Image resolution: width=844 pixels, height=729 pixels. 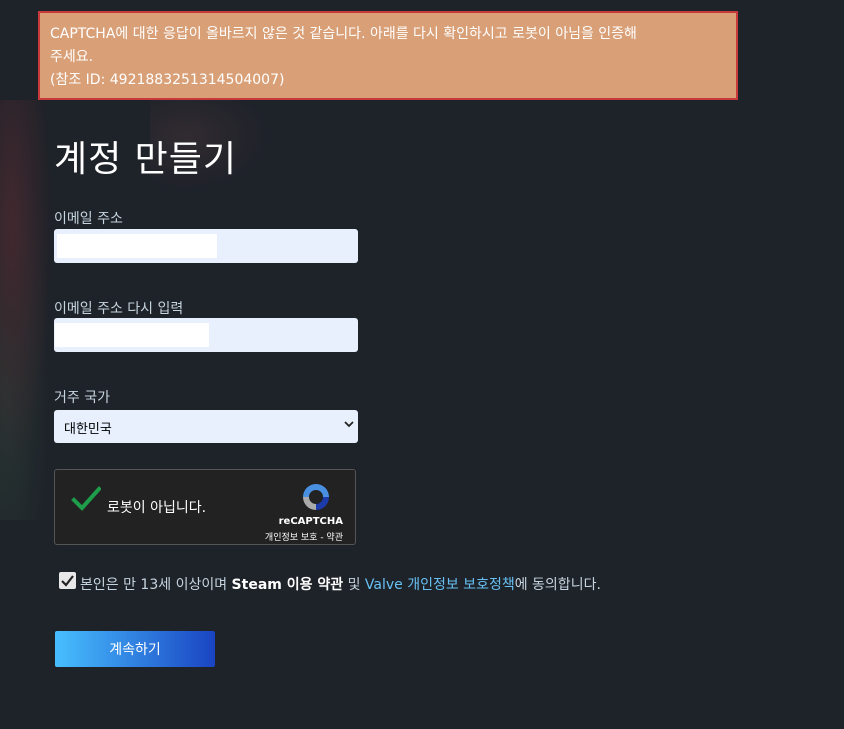 I want to click on agreement-text-after: 에 동의합니다., so click(x=557, y=585).